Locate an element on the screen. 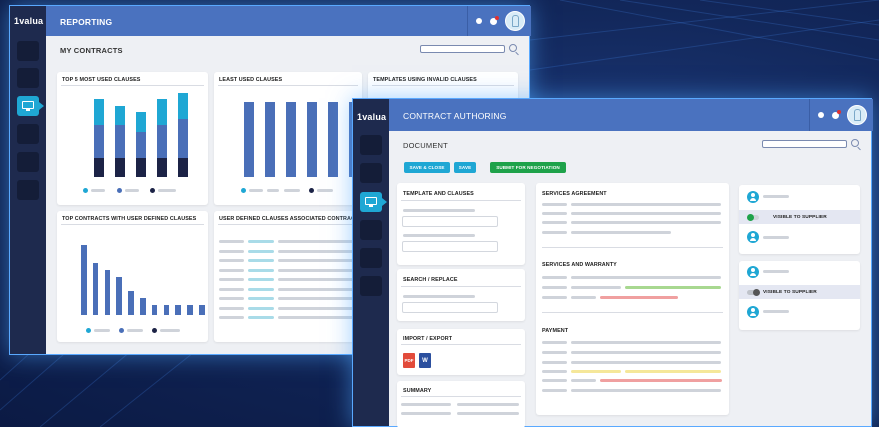  save-close-button: SAVE & CLOSE is located at coordinates (427, 167).